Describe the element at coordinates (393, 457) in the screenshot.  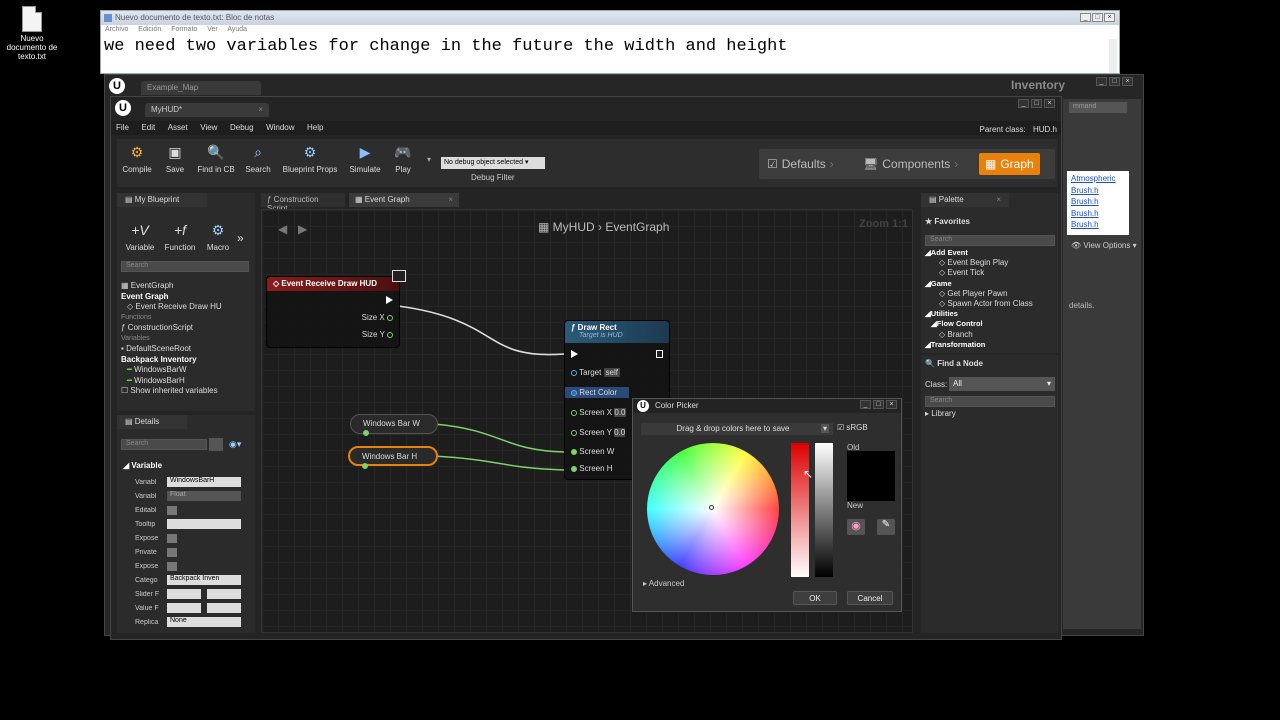
I see `get-windows-bar-h-node: Windows Bar H` at that location.